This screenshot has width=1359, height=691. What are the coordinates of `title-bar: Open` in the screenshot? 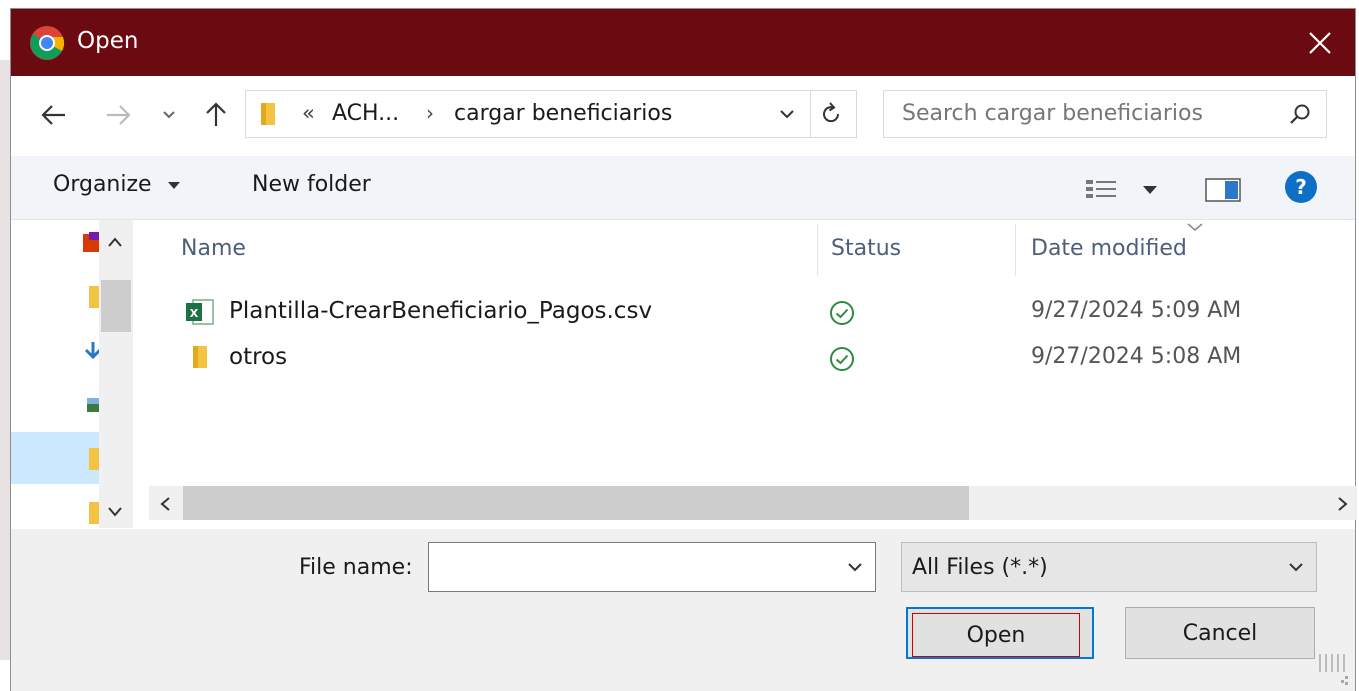 It's located at (683, 42).